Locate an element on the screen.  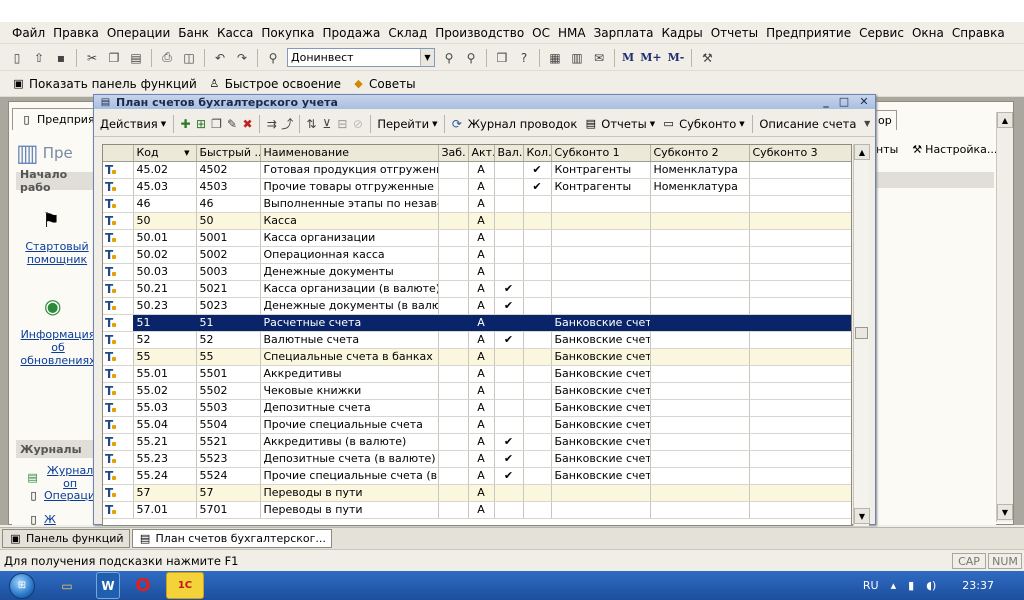
back-window-scrollbar: ▲ ▼ is located at coordinates (1004, 317).